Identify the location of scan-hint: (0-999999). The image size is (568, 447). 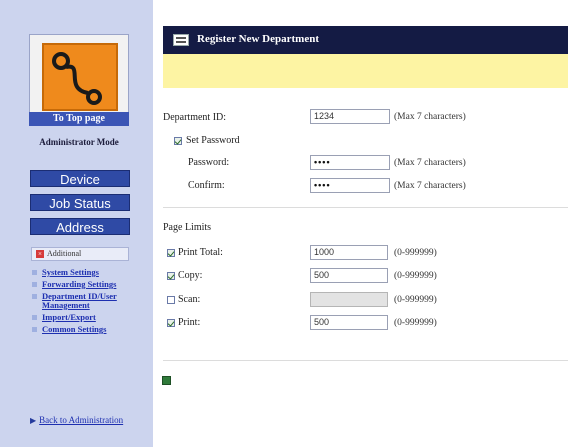
(415, 300).